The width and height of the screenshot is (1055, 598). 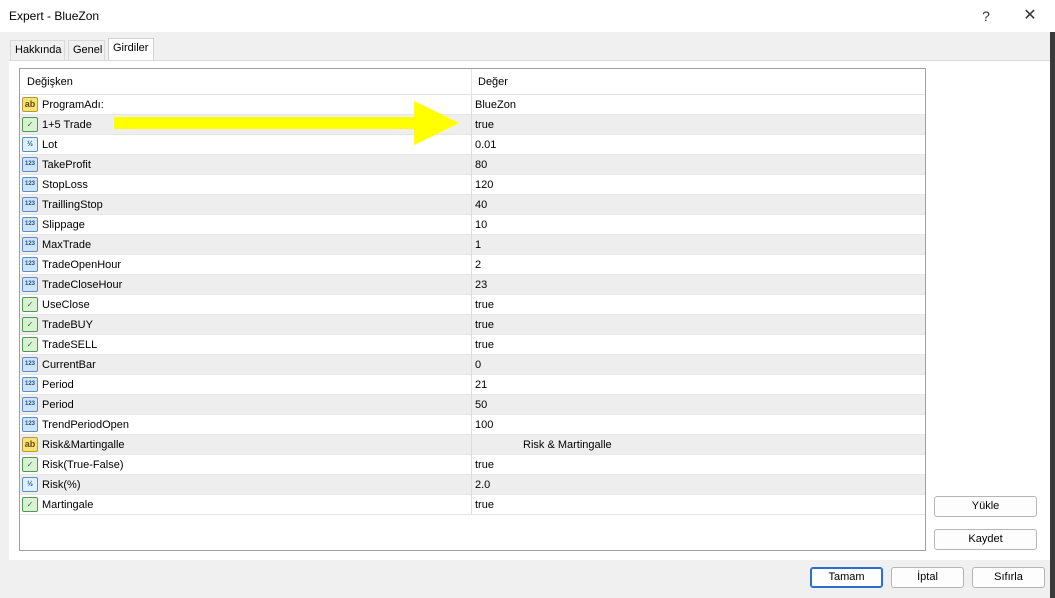 What do you see at coordinates (567, 445) in the screenshot?
I see `parameter-value: Risk & Martingalle` at bounding box center [567, 445].